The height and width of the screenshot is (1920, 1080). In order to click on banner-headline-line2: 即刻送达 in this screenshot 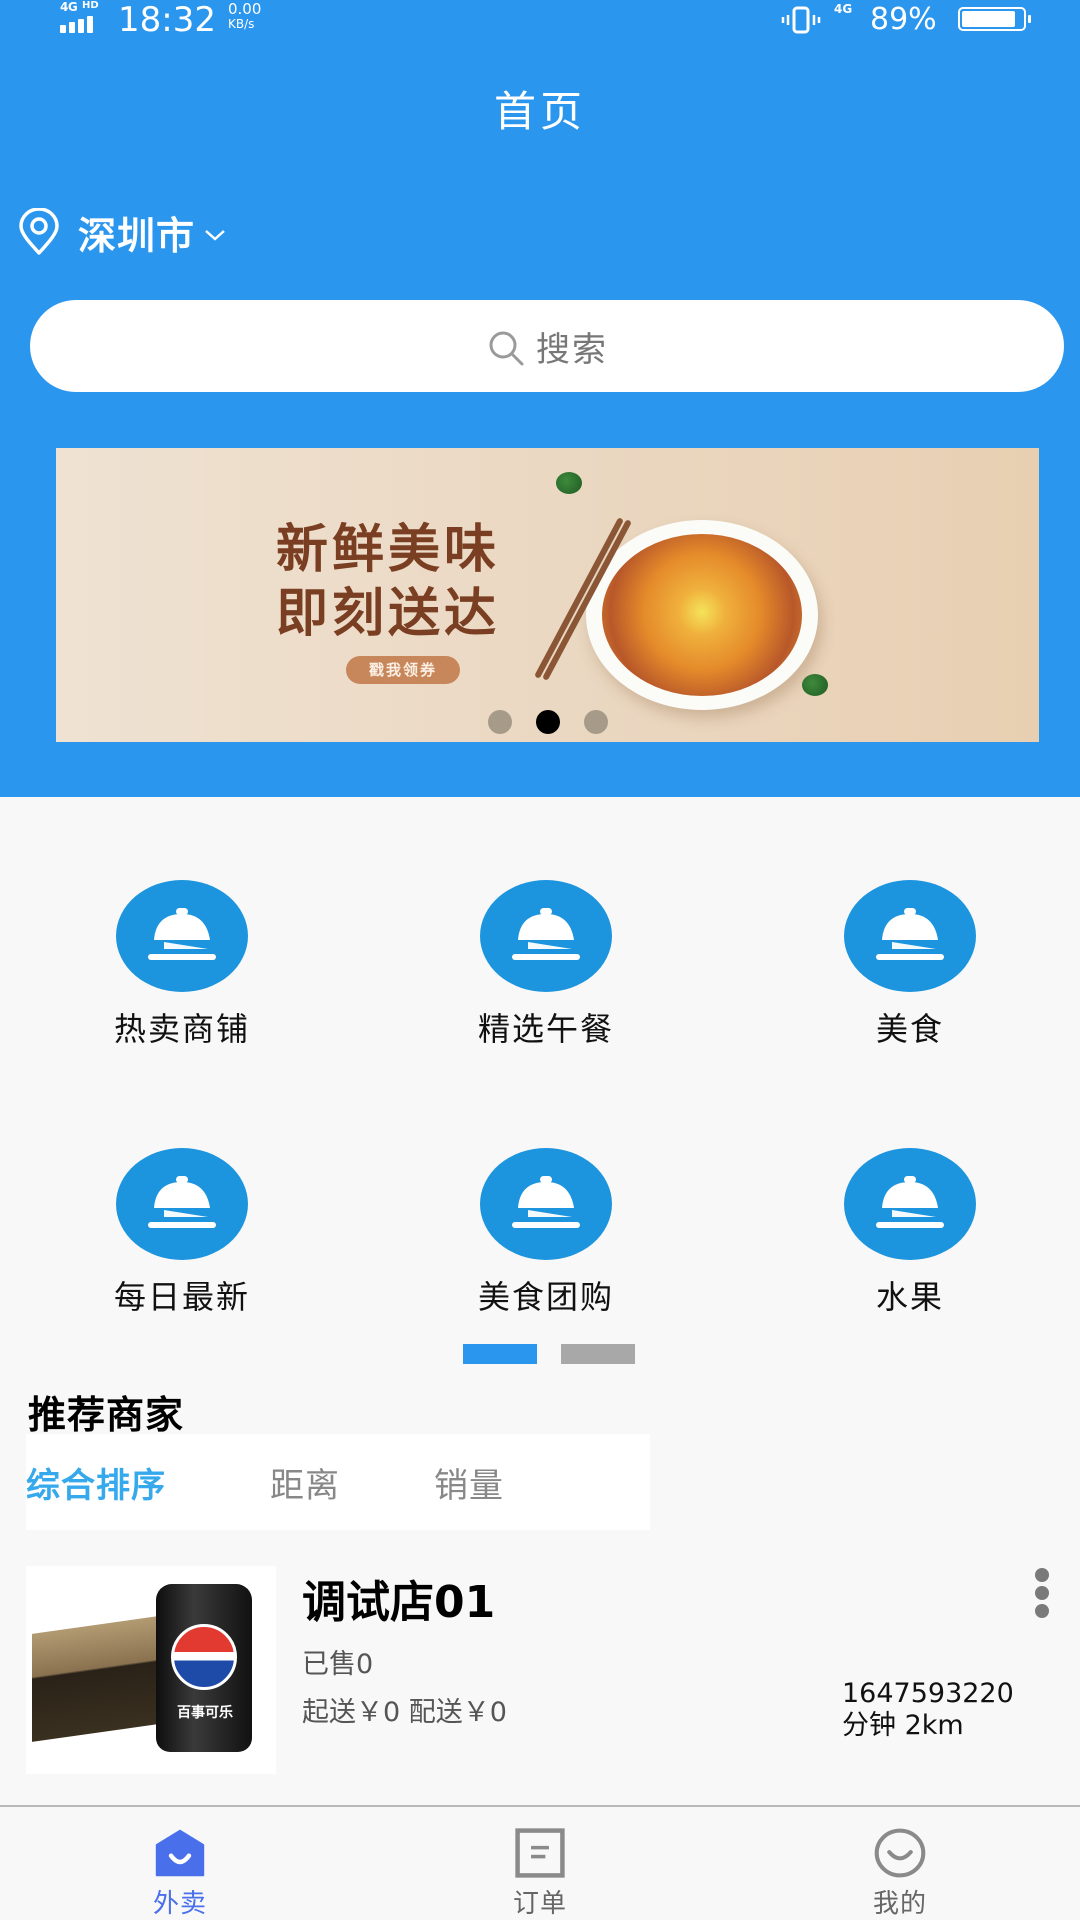, I will do `click(388, 613)`.